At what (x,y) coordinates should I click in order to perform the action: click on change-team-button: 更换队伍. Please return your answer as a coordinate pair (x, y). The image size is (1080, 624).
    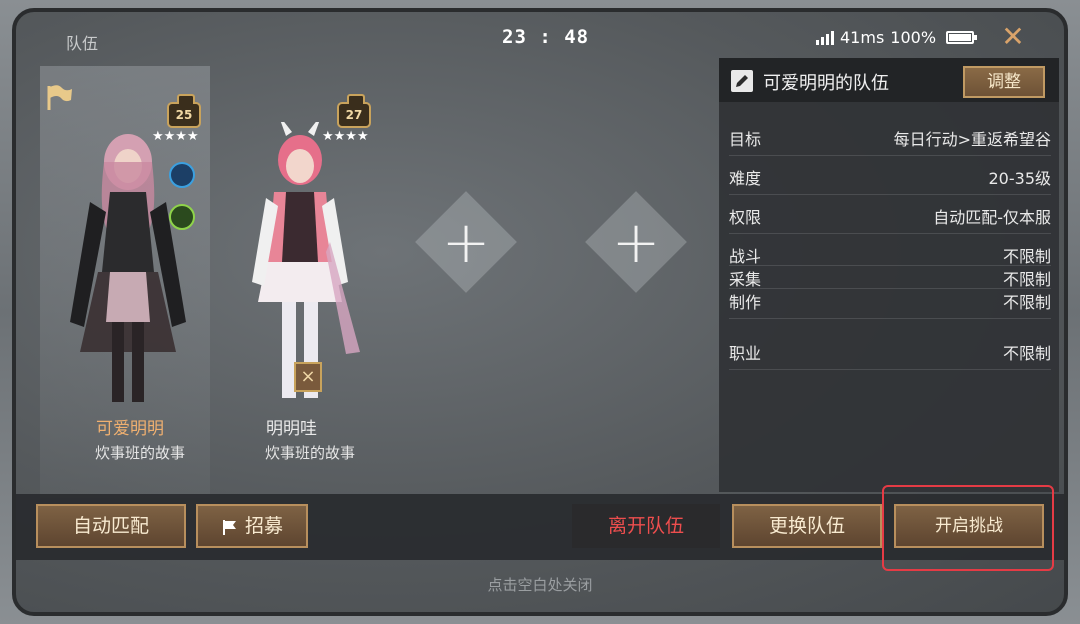
    Looking at the image, I should click on (807, 526).